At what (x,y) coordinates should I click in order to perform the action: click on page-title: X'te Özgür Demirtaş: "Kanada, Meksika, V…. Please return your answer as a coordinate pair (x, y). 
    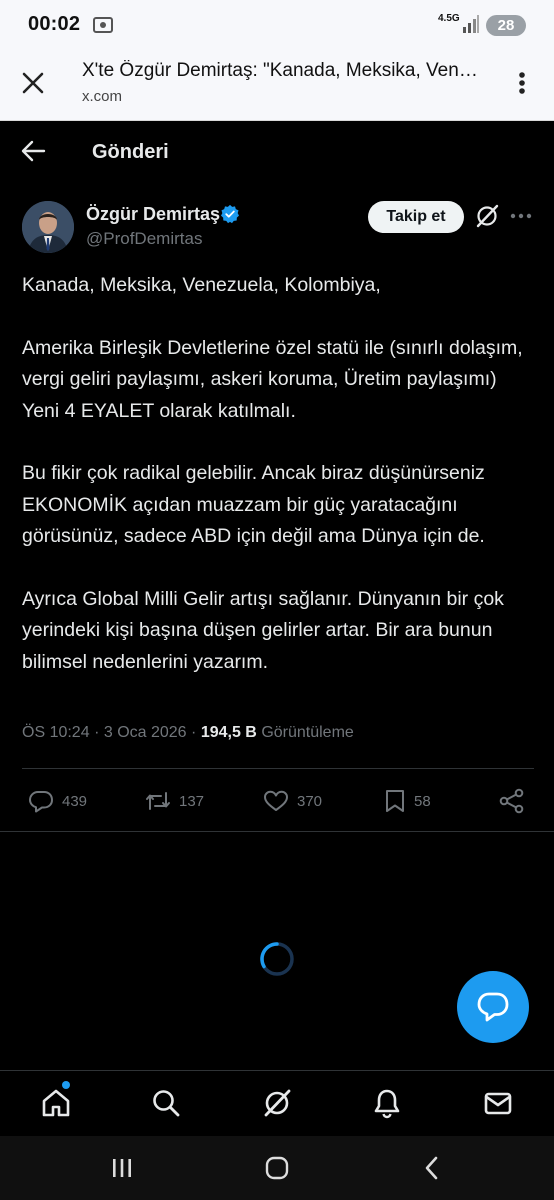
    Looking at the image, I should click on (282, 70).